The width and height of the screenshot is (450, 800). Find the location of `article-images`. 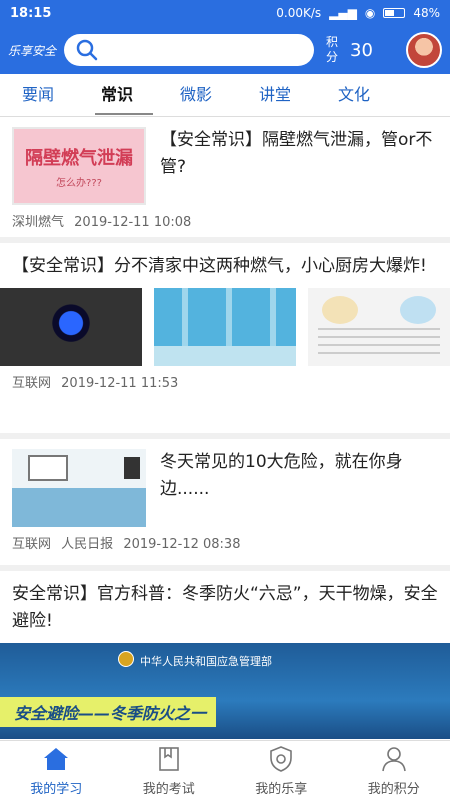

article-images is located at coordinates (225, 327).